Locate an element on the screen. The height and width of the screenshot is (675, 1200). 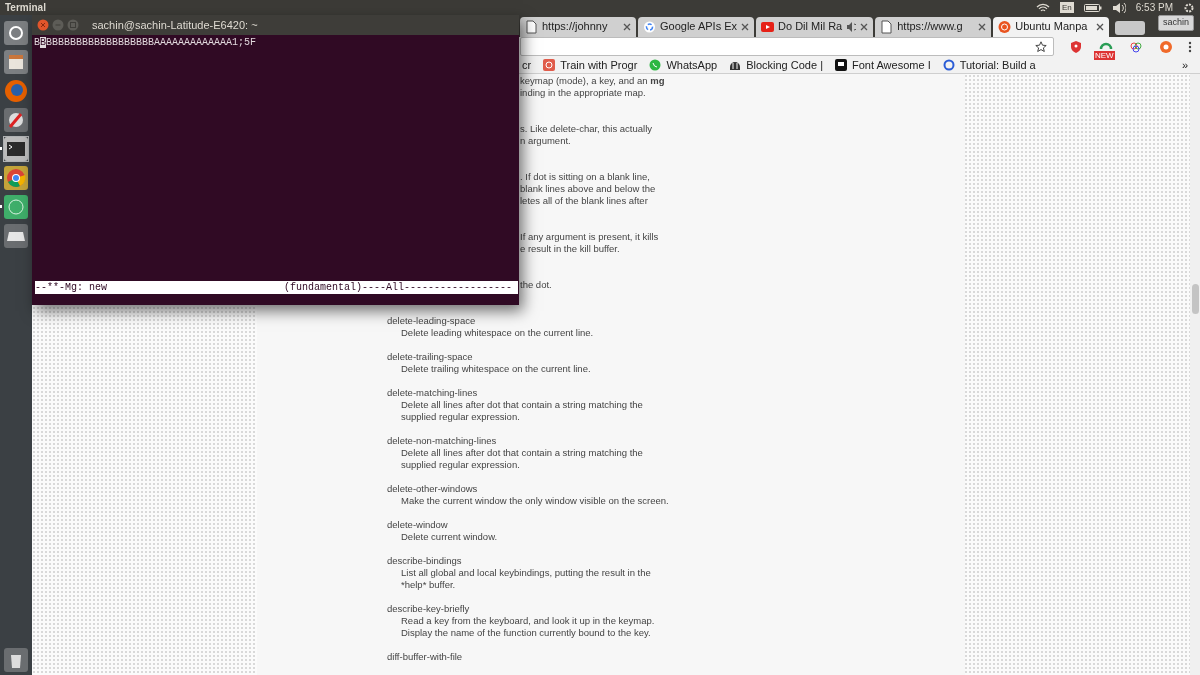
command-name: delete-non-matching-lines is located at coordinates (442, 441).